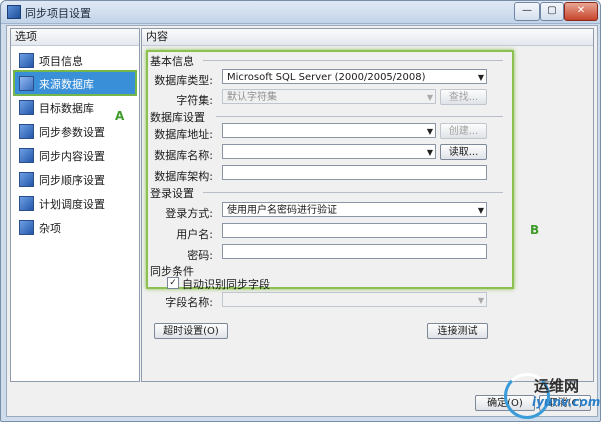 Image resolution: width=601 pixels, height=422 pixels. Describe the element at coordinates (191, 331) in the screenshot. I see `timeout-settings-button: 超时设置(O)` at that location.